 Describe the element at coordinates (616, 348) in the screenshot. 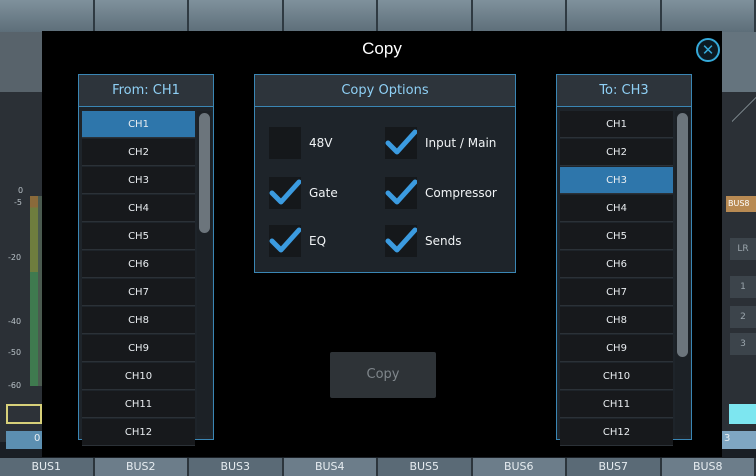

I see `to-channel-item: CH9` at that location.